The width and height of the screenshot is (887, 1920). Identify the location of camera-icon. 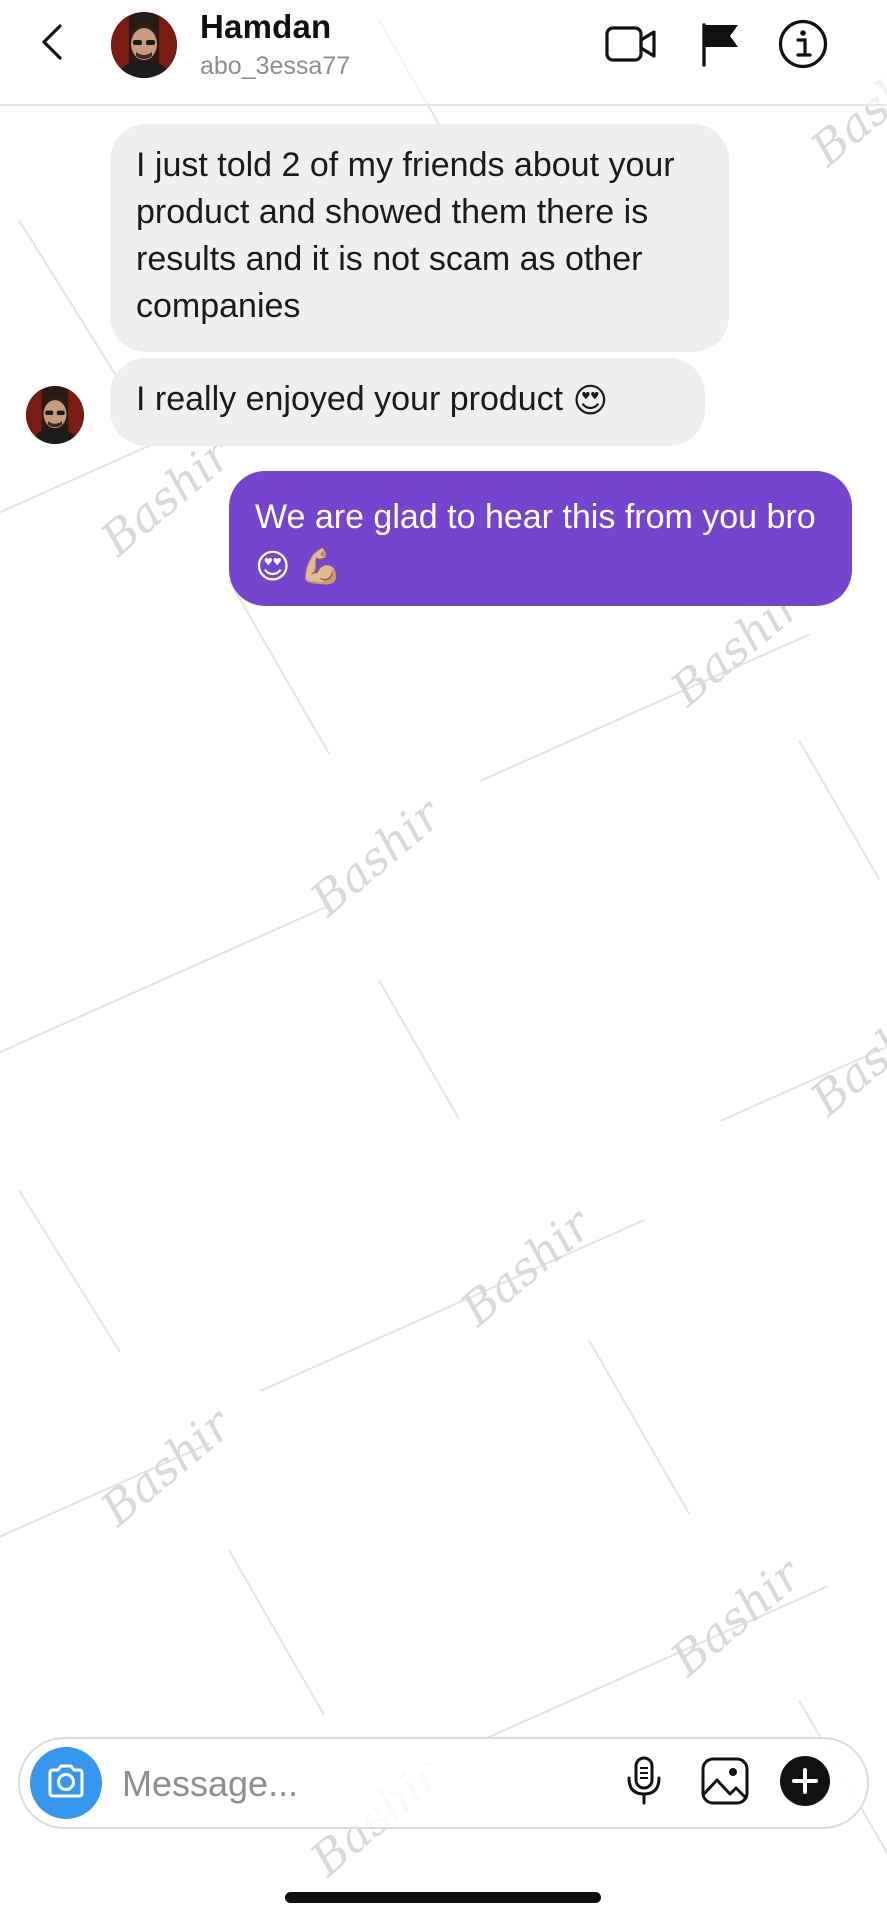
(66, 1783).